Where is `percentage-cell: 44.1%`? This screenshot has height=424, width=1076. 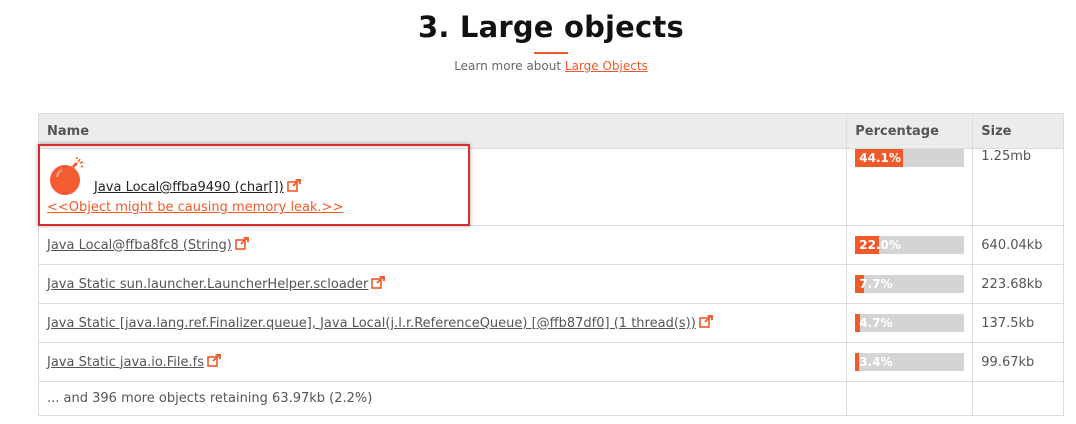 percentage-cell: 44.1% is located at coordinates (910, 187).